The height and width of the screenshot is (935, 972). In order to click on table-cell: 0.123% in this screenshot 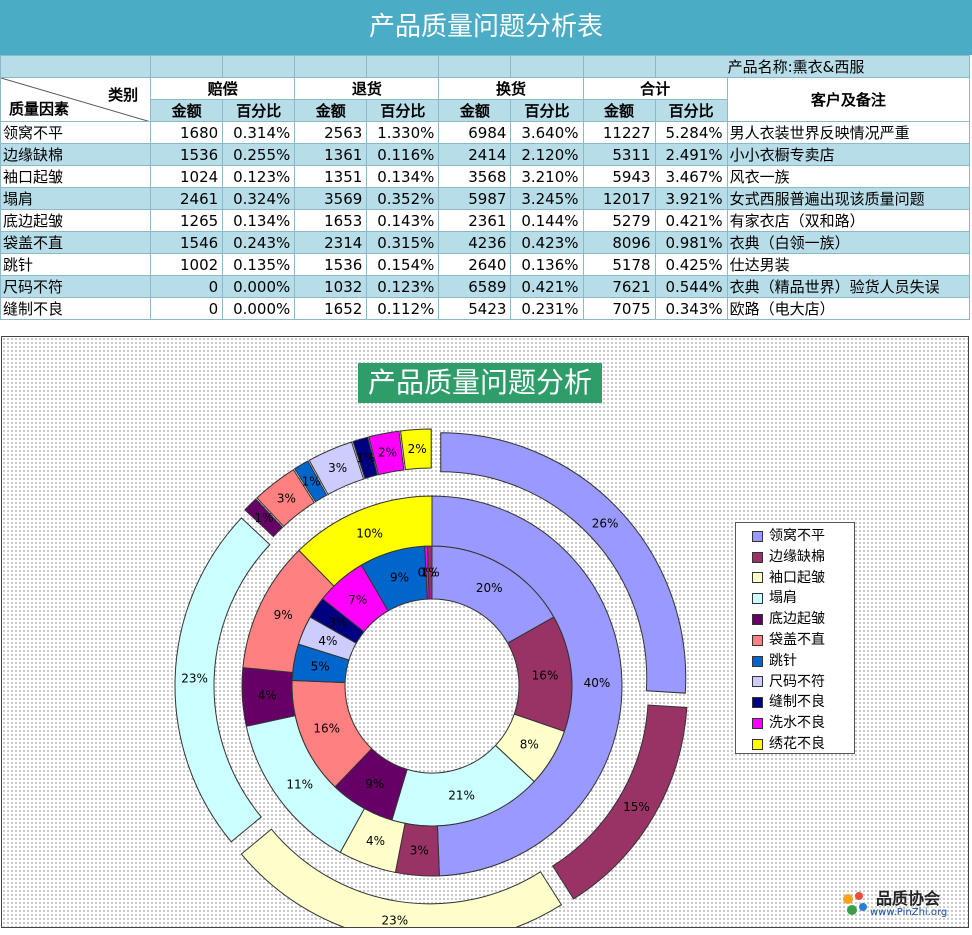, I will do `click(259, 176)`.